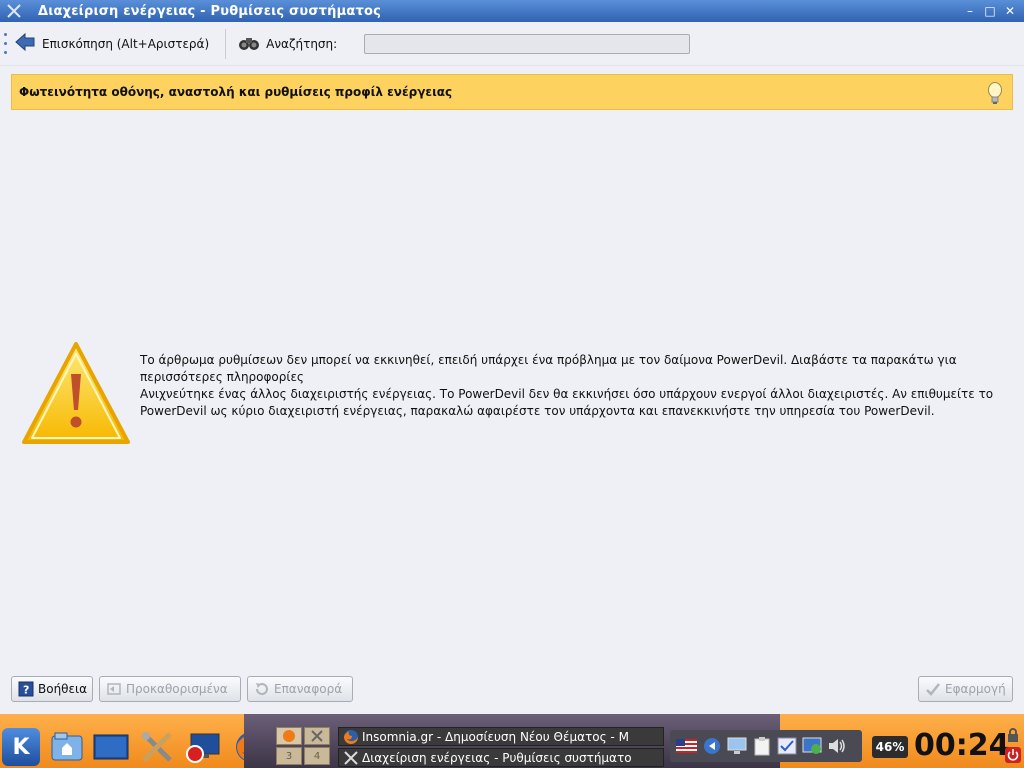 The width and height of the screenshot is (1024, 768). I want to click on desktop-4: 4, so click(317, 756).